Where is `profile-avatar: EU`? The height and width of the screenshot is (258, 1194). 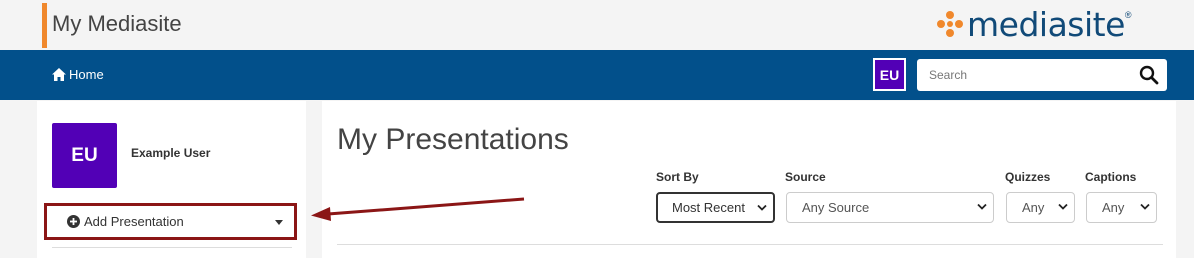 profile-avatar: EU is located at coordinates (84, 155).